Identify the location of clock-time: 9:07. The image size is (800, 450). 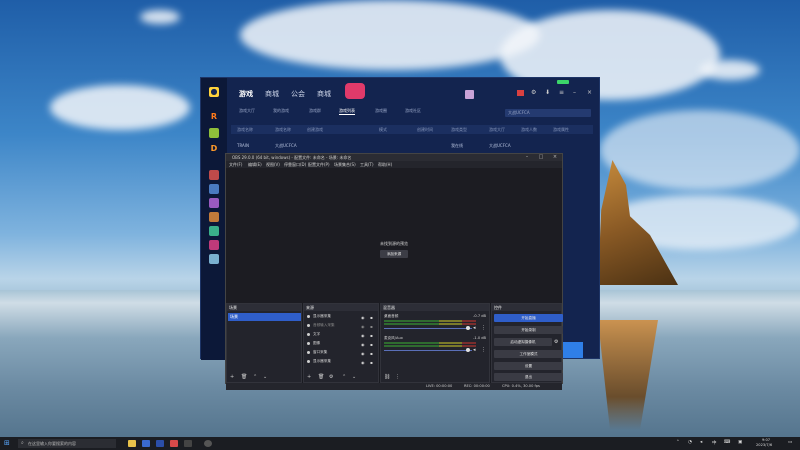
(766, 440).